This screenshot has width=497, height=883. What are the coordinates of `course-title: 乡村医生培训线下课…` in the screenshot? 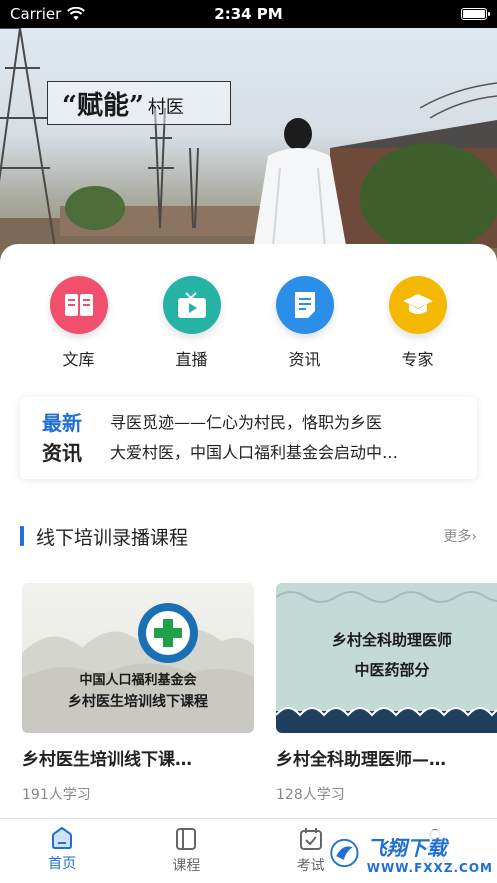 It's located at (107, 760).